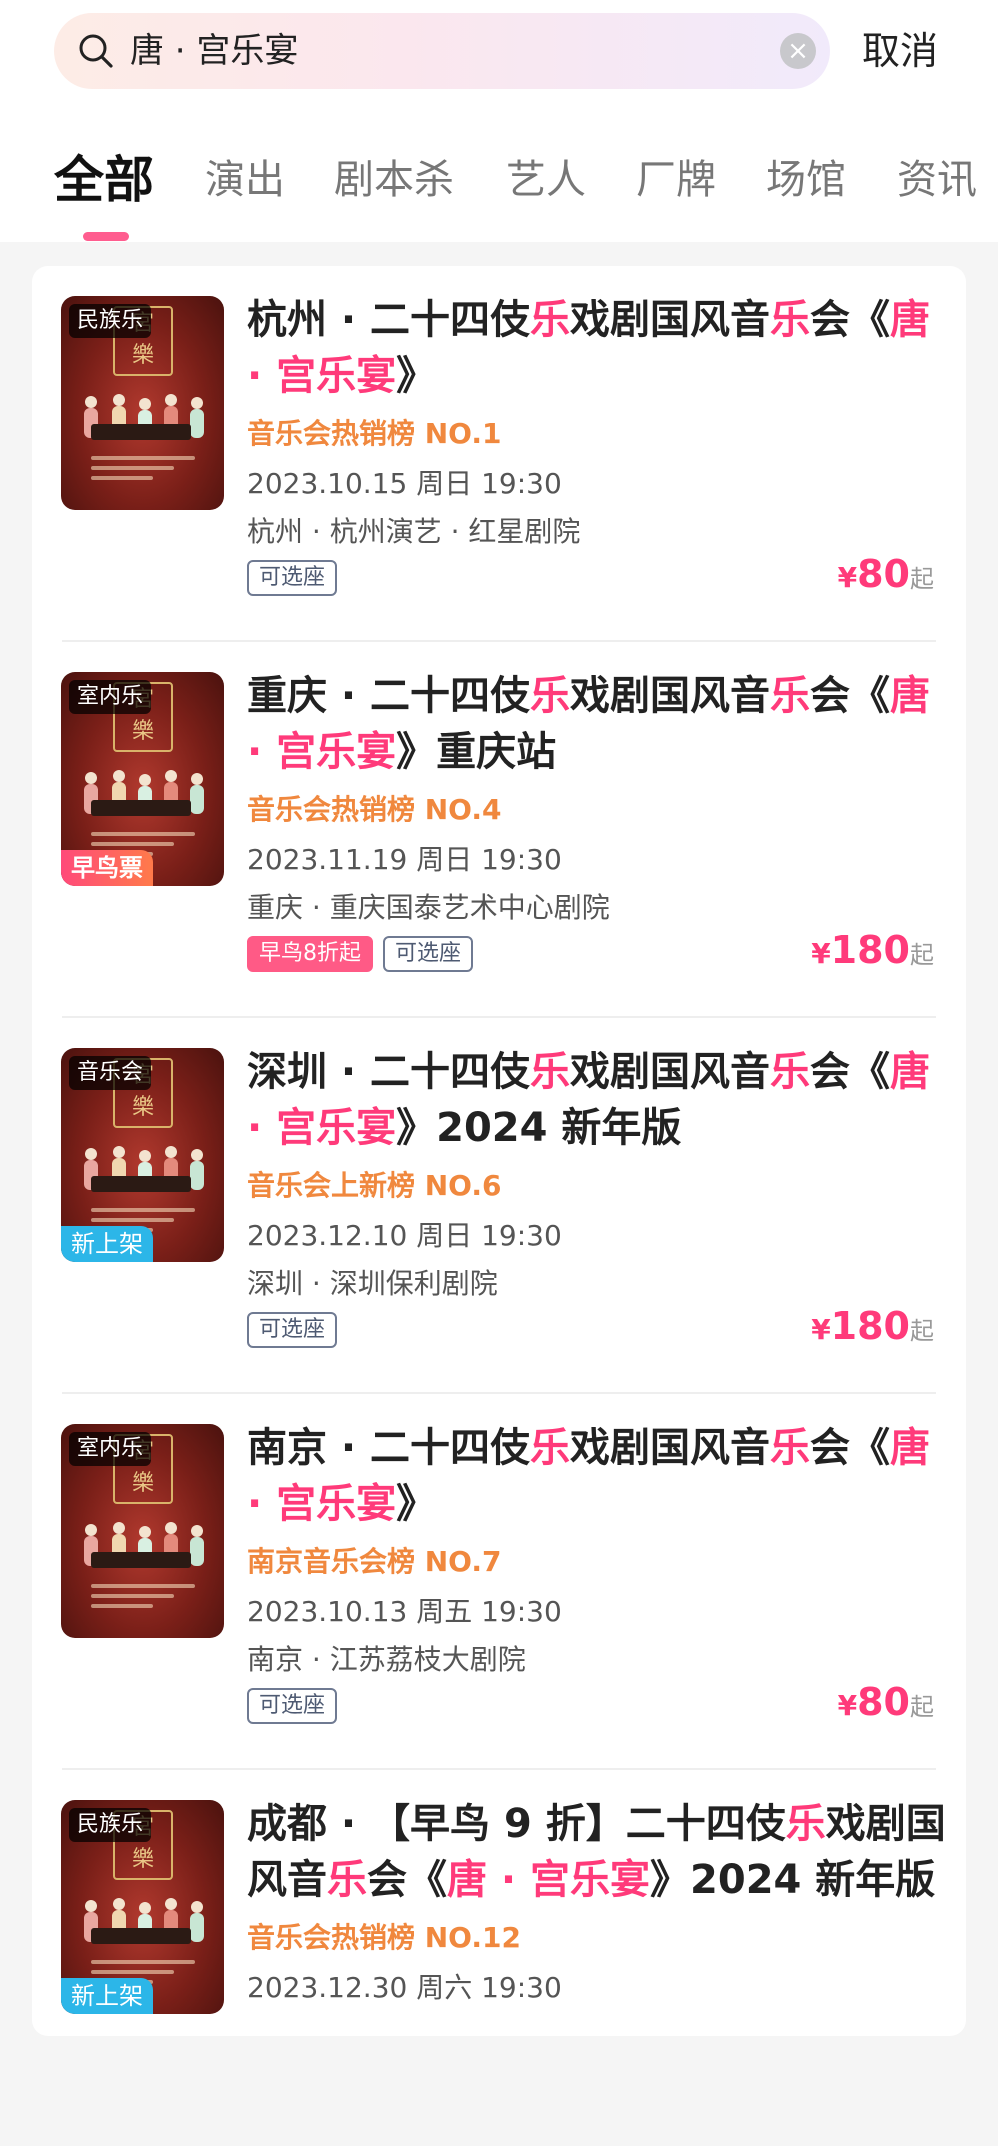  I want to click on event-poster: 宮樂民族乐新上架, so click(142, 1907).